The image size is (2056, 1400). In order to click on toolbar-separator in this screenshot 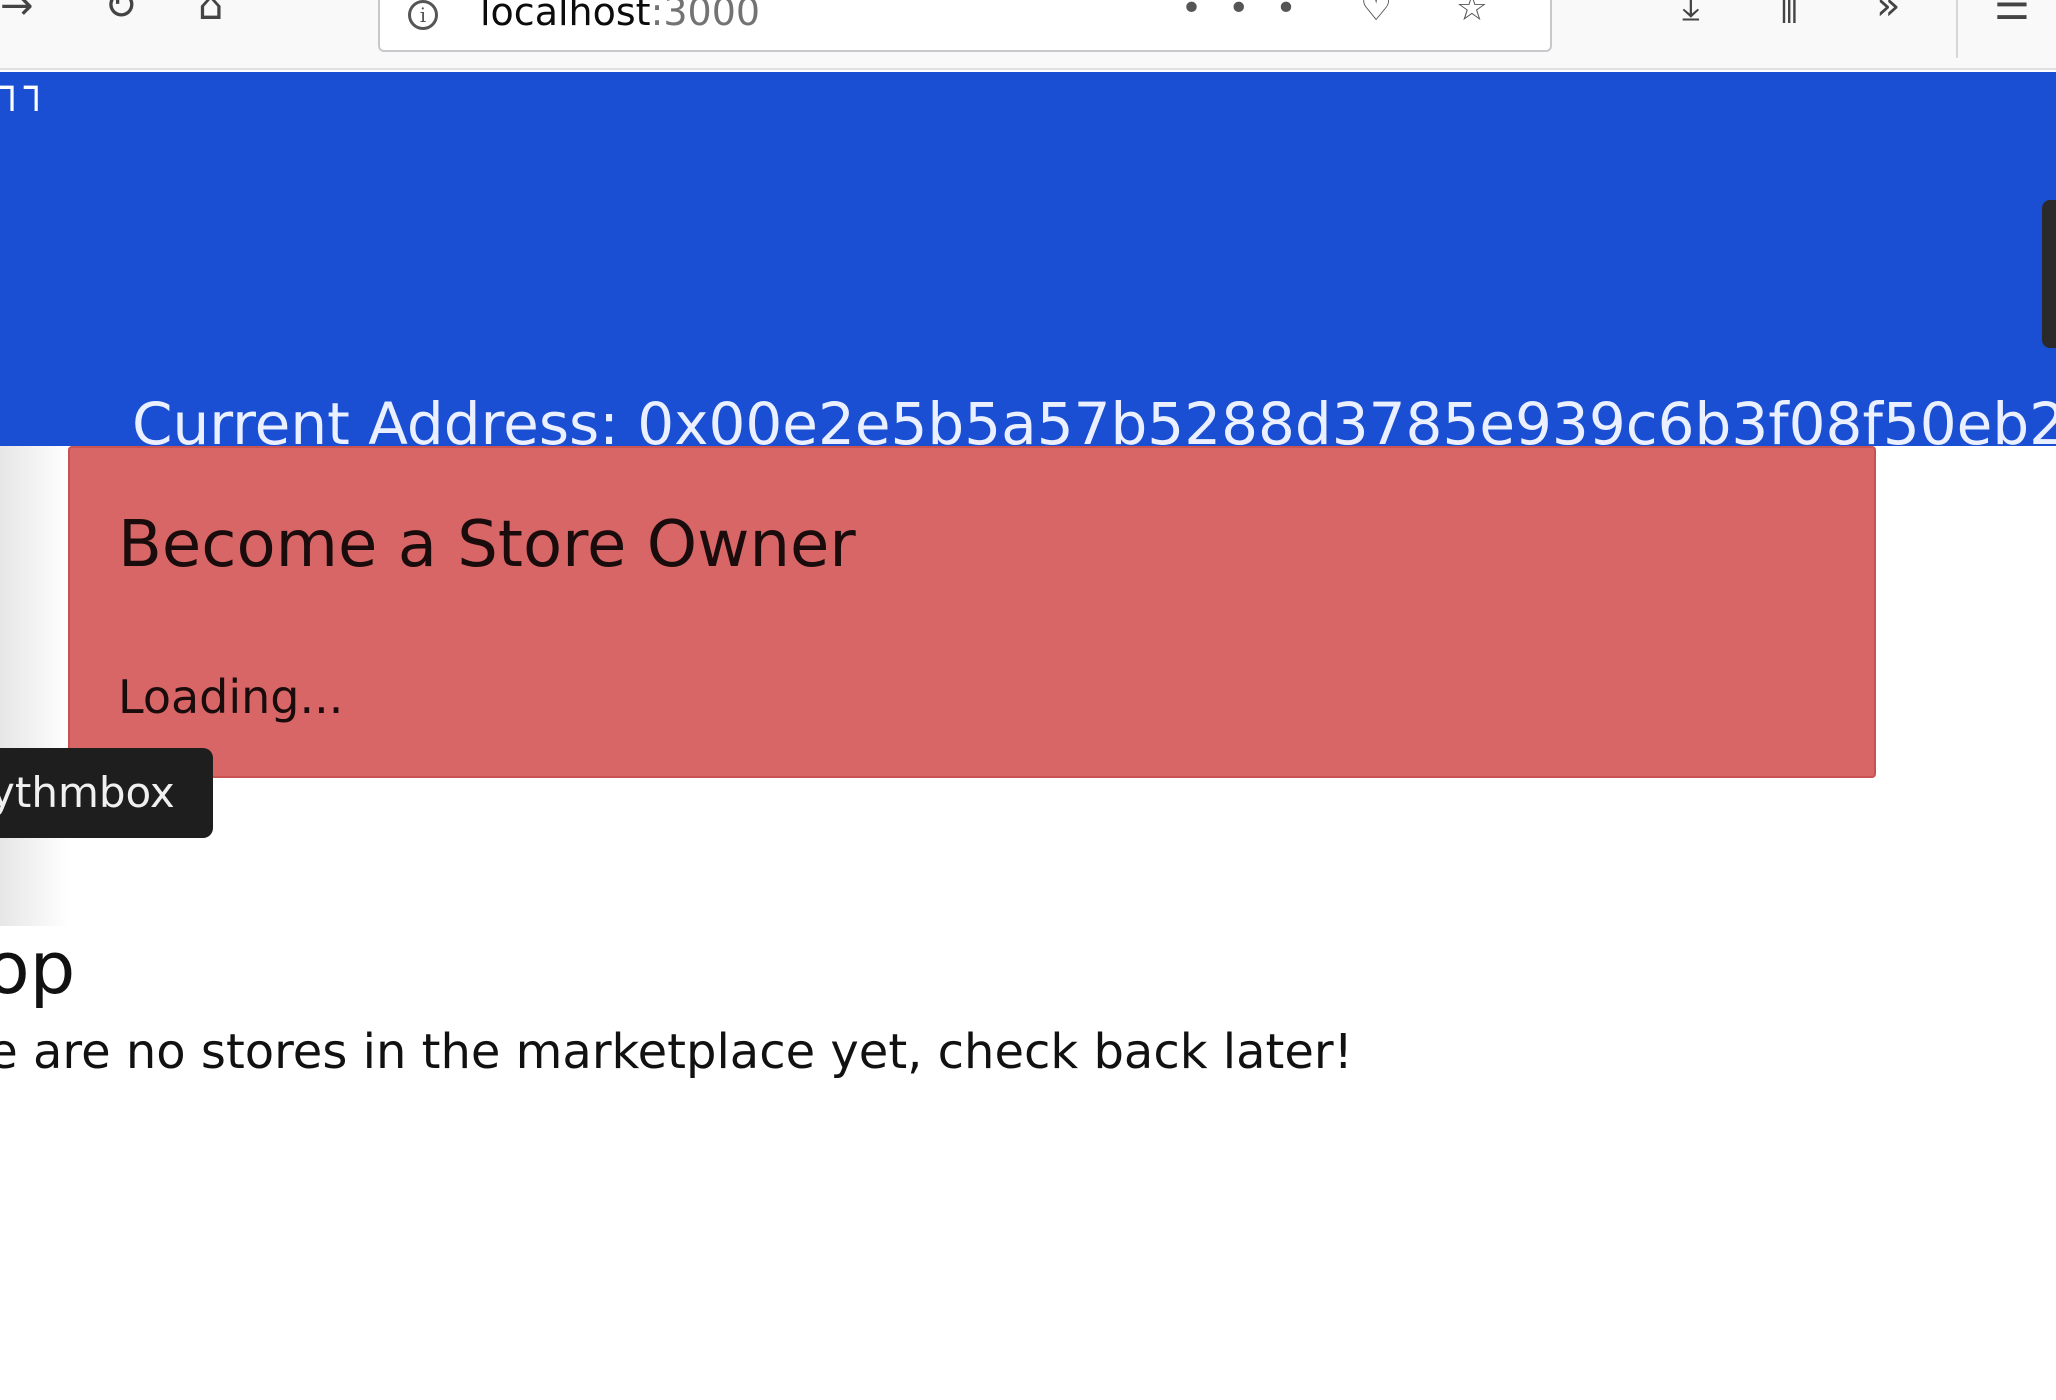, I will do `click(1957, 29)`.